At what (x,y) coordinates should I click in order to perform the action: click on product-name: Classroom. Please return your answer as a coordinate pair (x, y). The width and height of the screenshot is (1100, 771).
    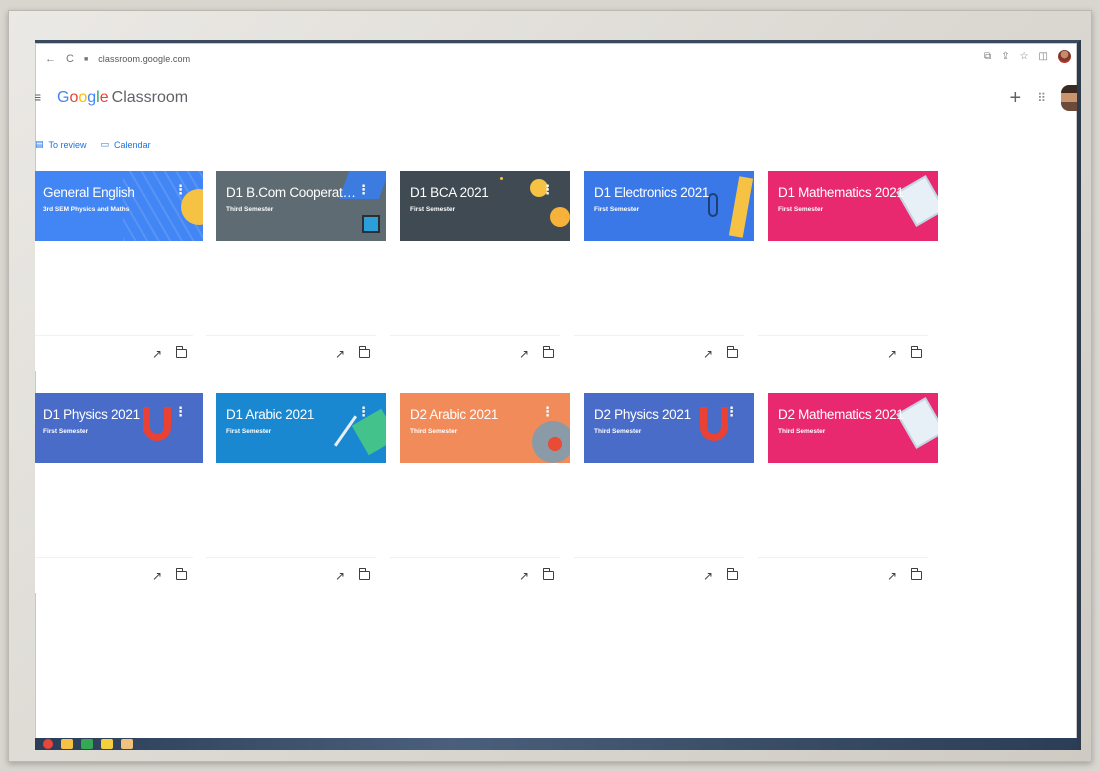
    Looking at the image, I should click on (150, 97).